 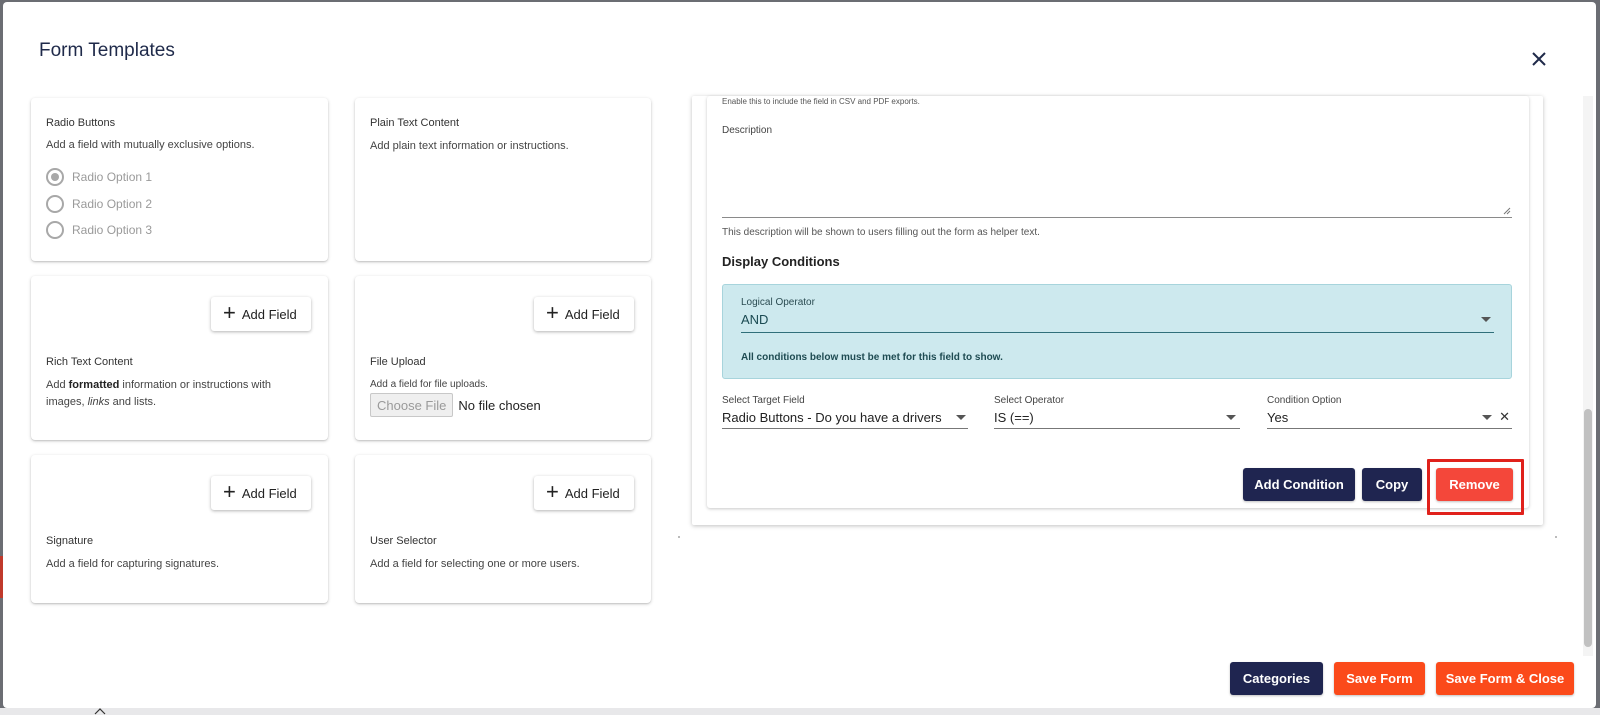 What do you see at coordinates (70, 541) in the screenshot?
I see `card-title-signature: Signature` at bounding box center [70, 541].